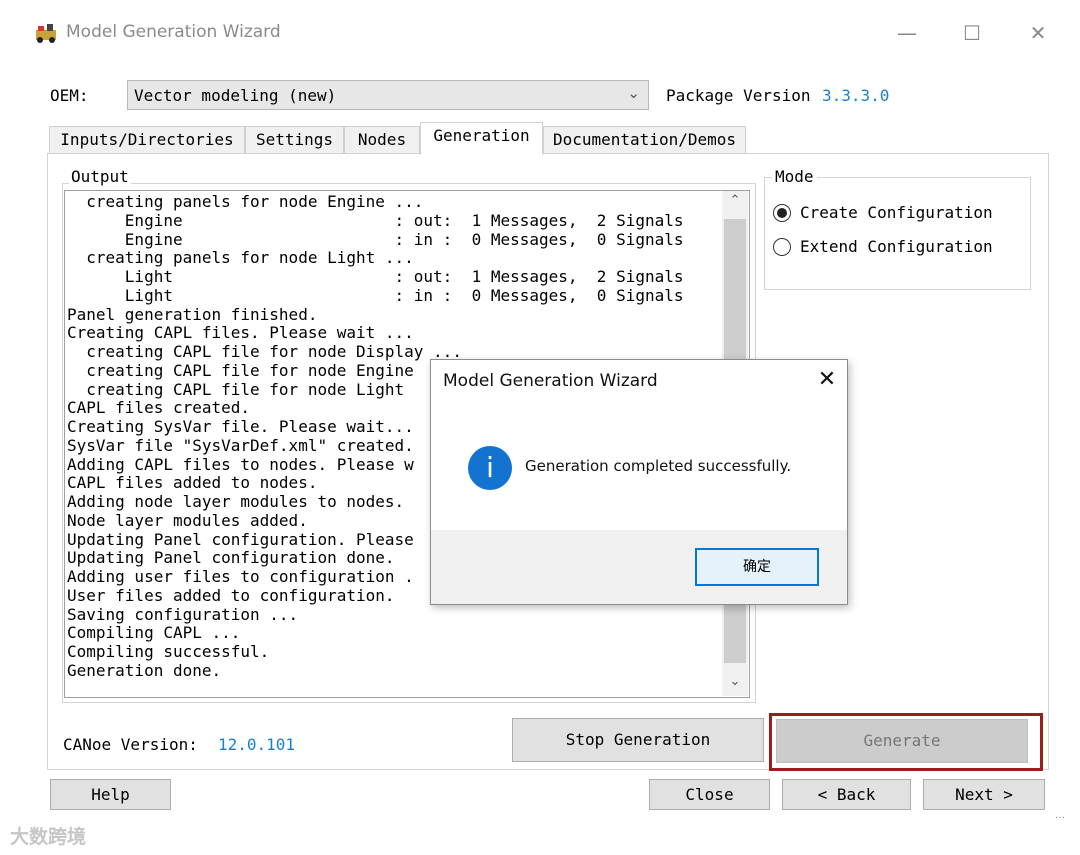 This screenshot has width=1080, height=855. I want to click on generate-button: Generate, so click(902, 741).